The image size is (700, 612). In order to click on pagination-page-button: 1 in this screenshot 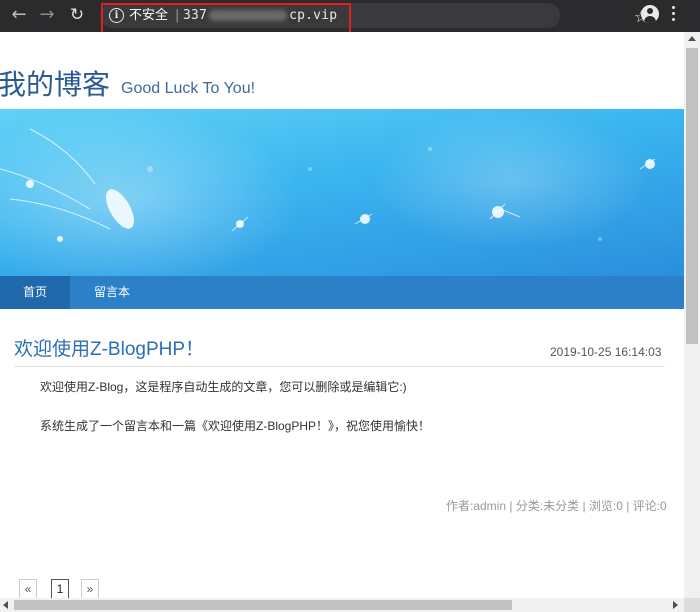, I will do `click(60, 588)`.